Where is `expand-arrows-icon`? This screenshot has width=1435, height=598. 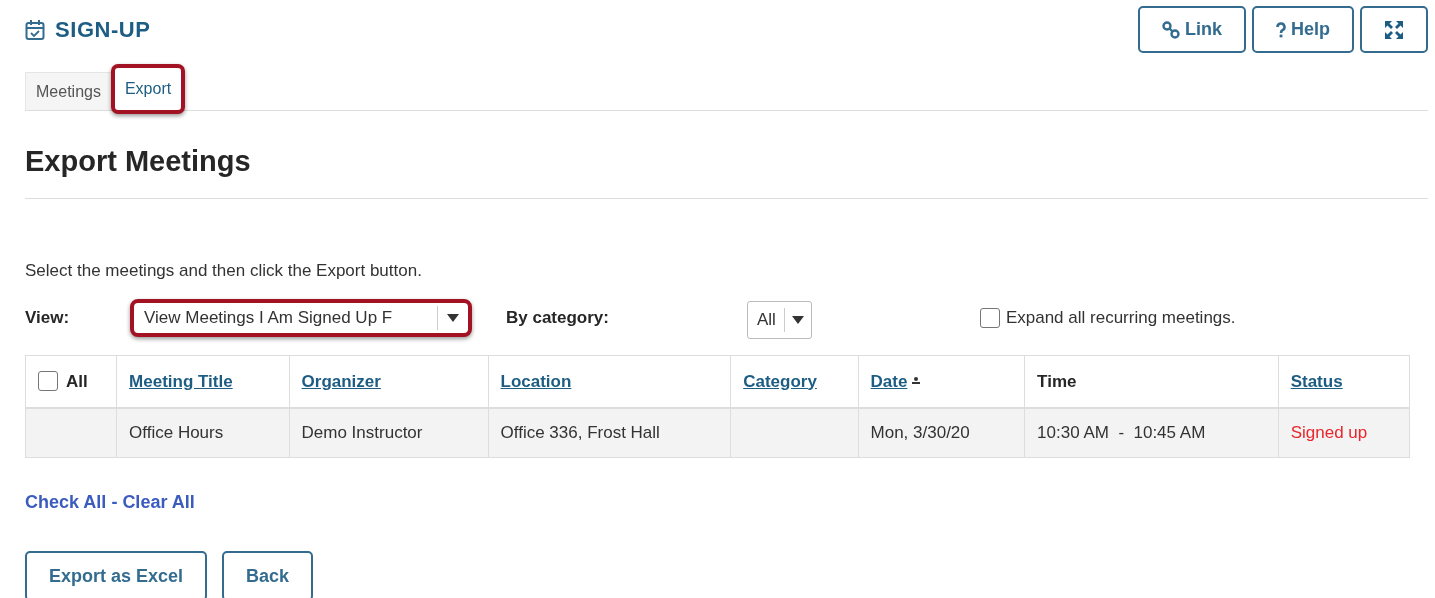 expand-arrows-icon is located at coordinates (1394, 29).